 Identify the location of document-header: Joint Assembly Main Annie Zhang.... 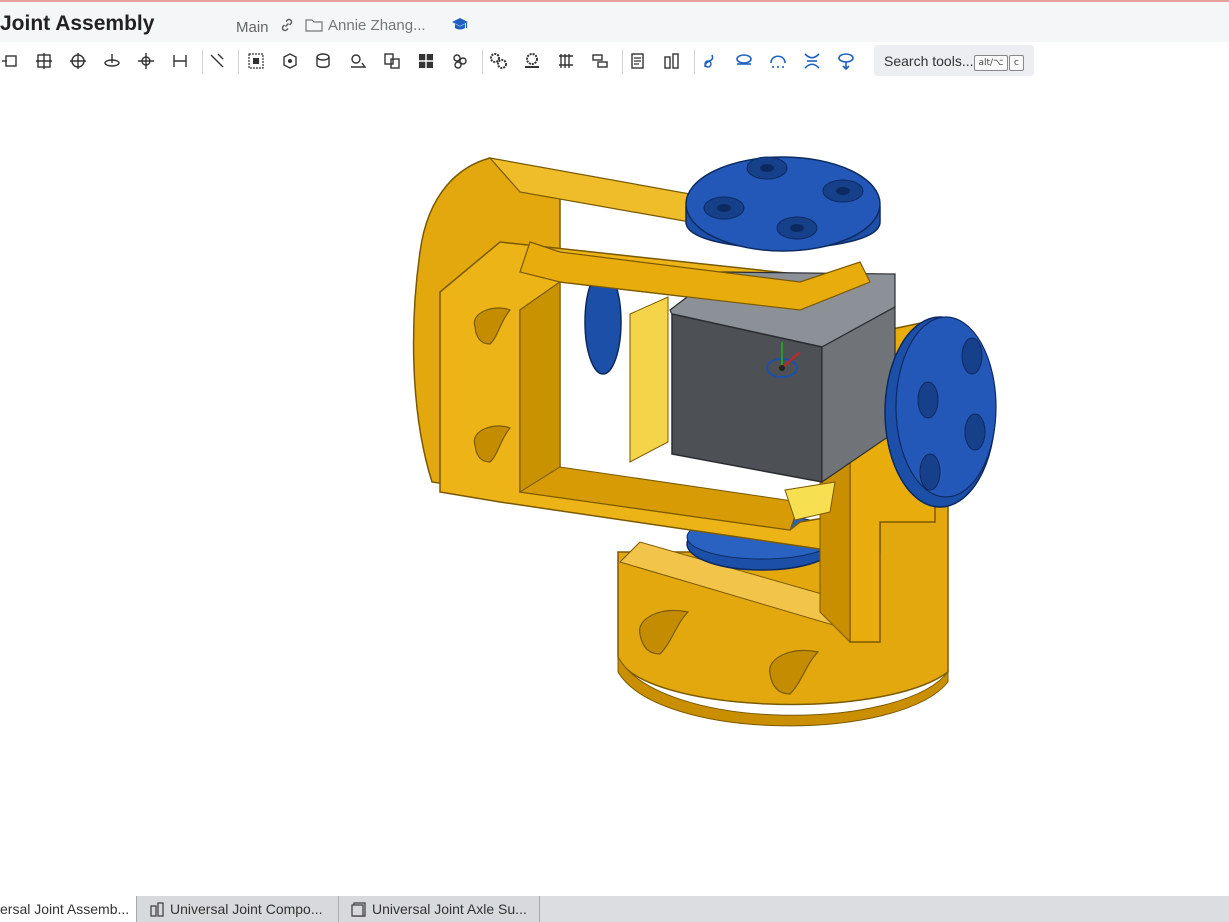
(614, 22).